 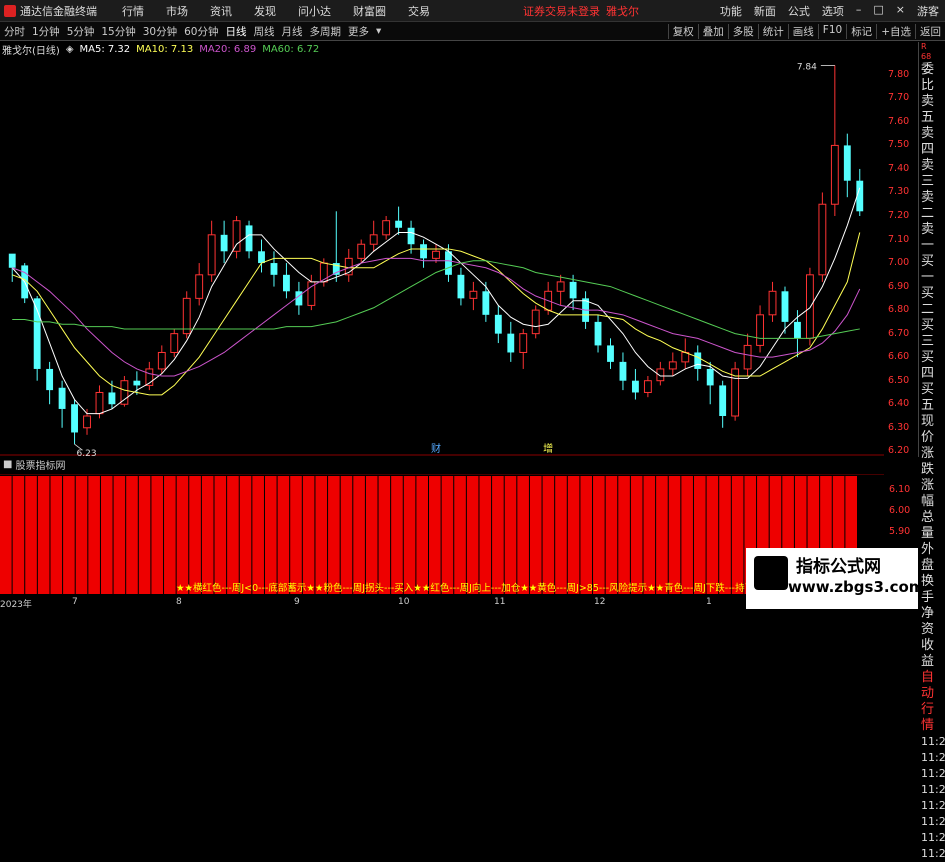 What do you see at coordinates (932, 302) in the screenshot?
I see `side-item: 买二` at bounding box center [932, 302].